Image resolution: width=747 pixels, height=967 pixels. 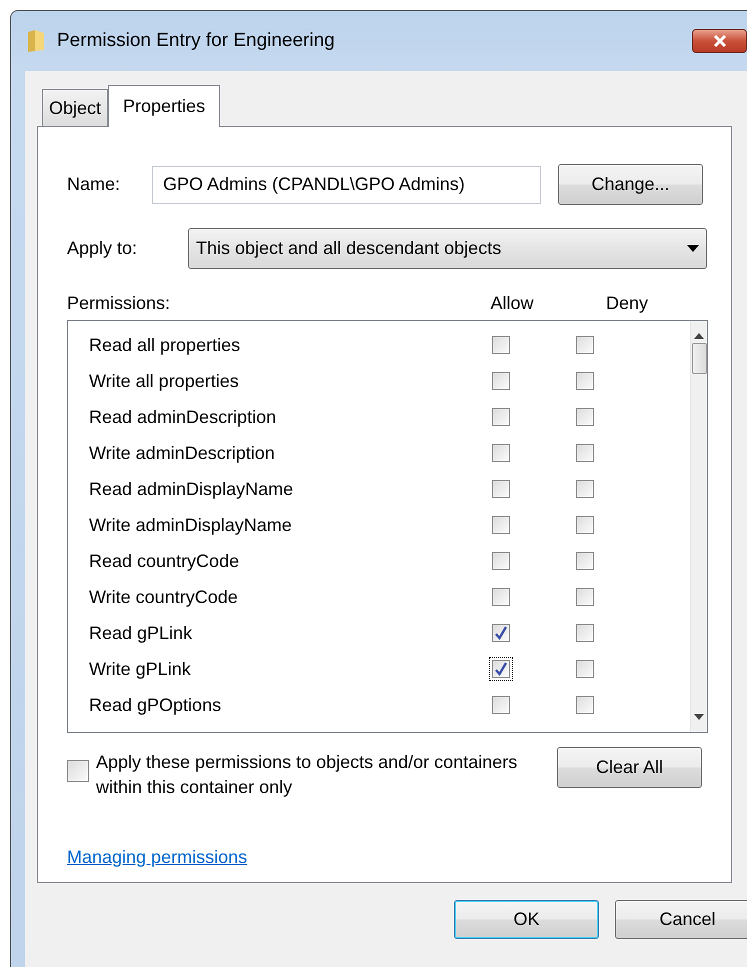 What do you see at coordinates (699, 336) in the screenshot?
I see `scroll-up-icon` at bounding box center [699, 336].